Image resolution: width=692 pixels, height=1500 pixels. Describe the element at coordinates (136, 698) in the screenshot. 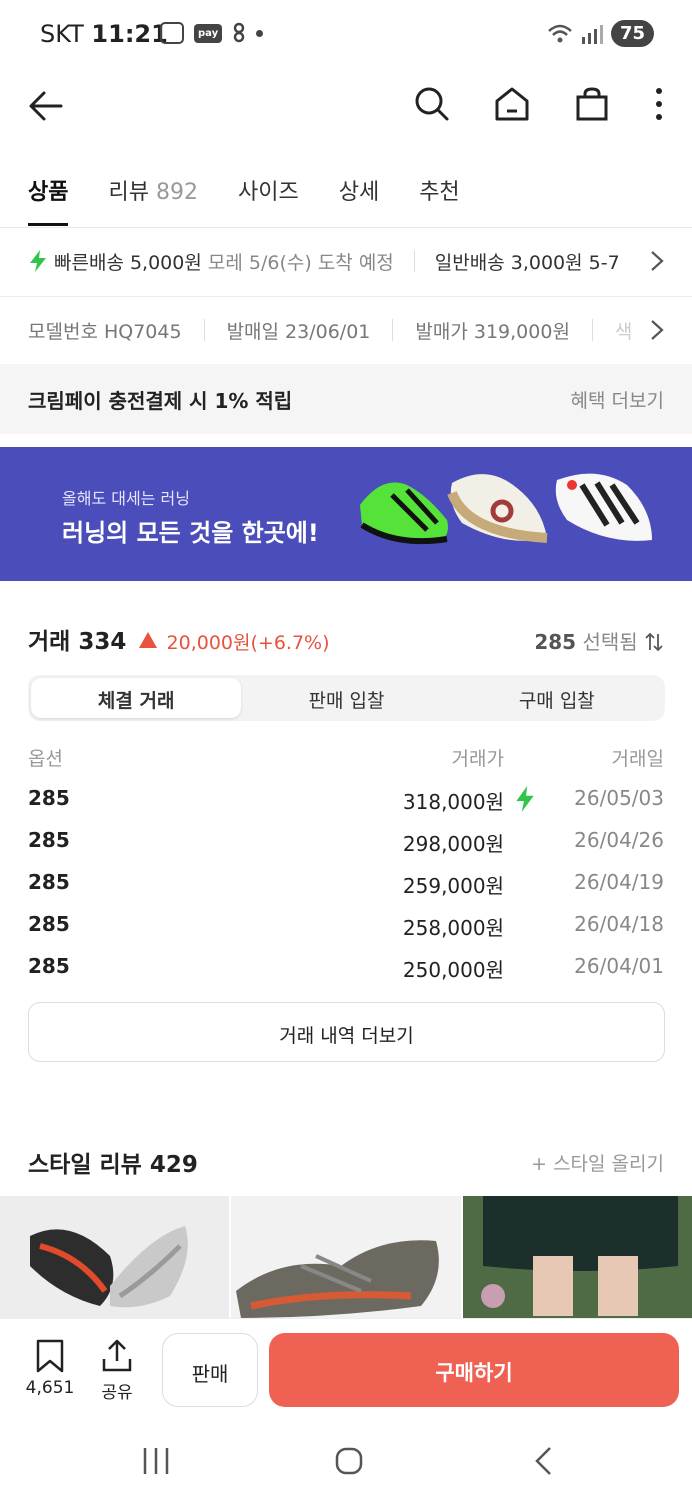

I see `segment-completed: 체결 거래` at that location.